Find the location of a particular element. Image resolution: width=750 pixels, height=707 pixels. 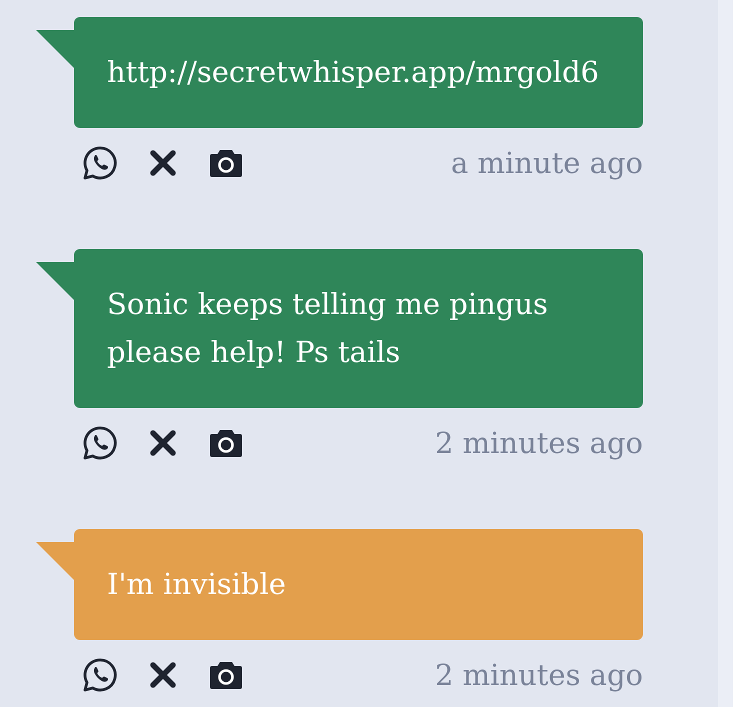

message-bubble: http://secretwhisper.app/mrgold6 is located at coordinates (358, 72).